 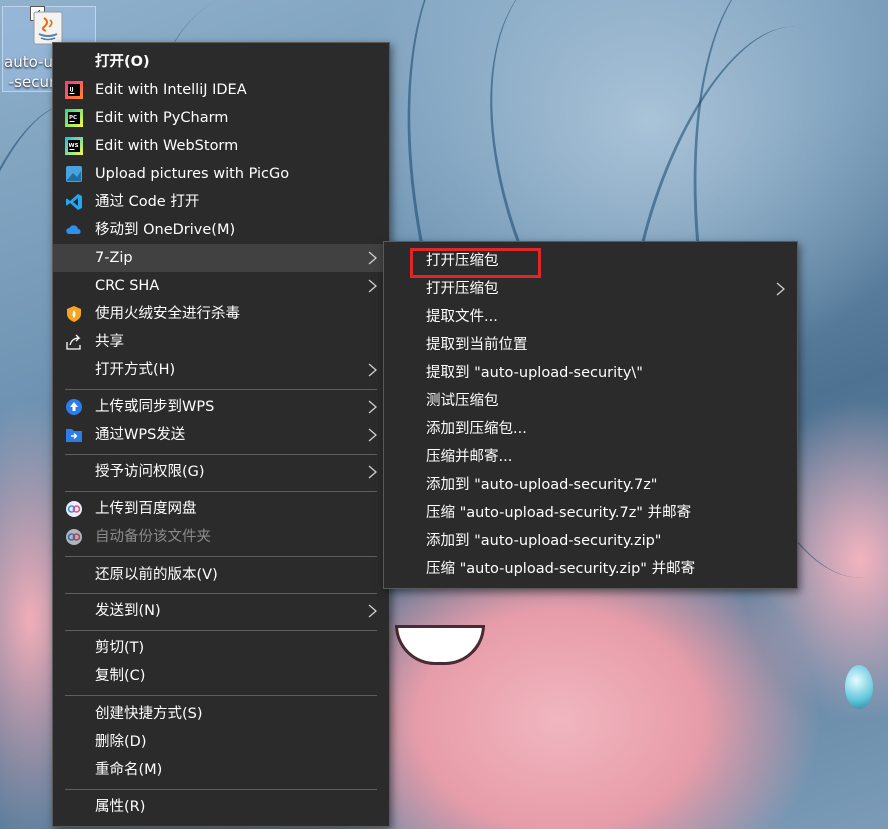 I want to click on menu-item-wps-send: 通过WPS发送, so click(x=221, y=435).